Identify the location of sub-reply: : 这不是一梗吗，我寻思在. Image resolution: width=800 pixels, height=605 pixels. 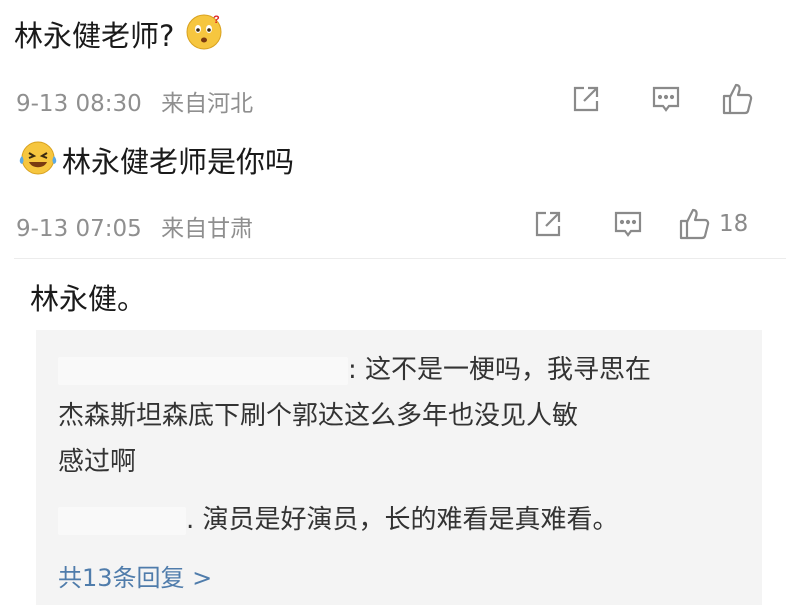
(354, 370).